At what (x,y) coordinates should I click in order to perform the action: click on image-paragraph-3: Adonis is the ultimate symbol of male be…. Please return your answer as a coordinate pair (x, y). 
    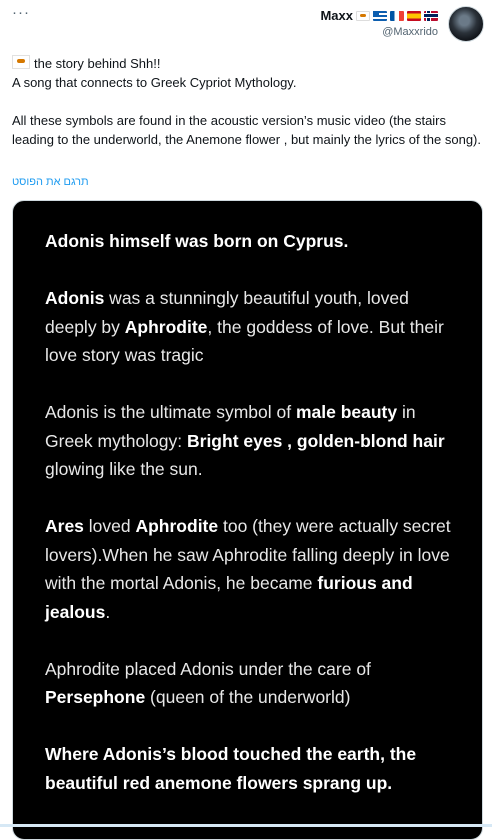
    Looking at the image, I should click on (245, 440).